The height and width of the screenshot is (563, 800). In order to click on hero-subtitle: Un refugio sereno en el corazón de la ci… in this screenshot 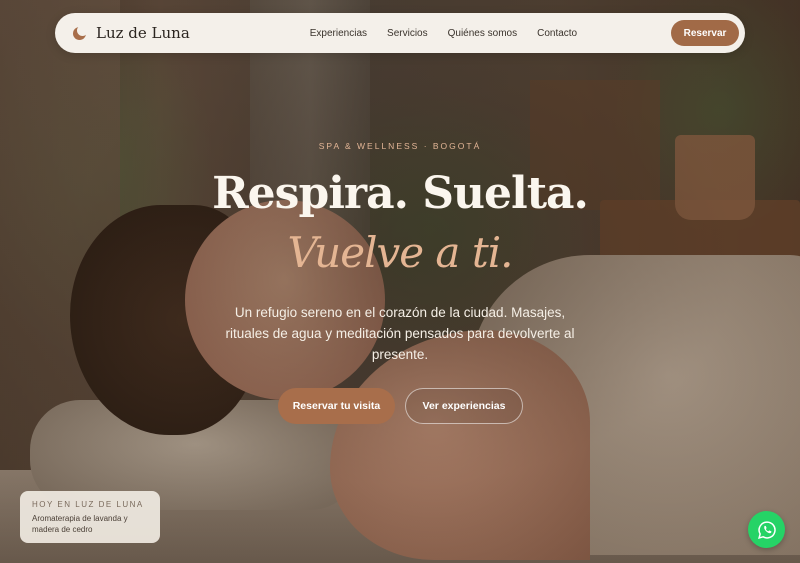, I will do `click(400, 333)`.